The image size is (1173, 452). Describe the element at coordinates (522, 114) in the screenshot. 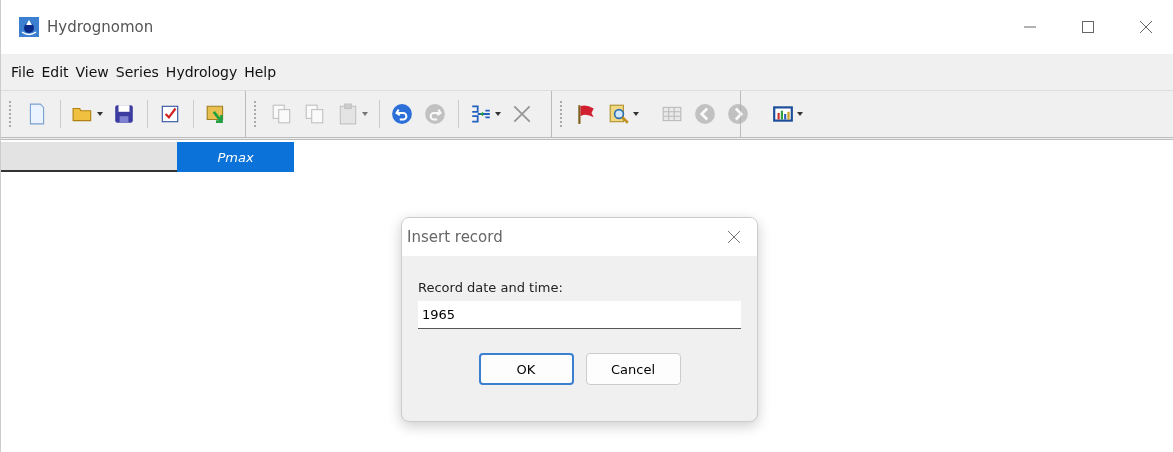

I see `close-icon` at that location.